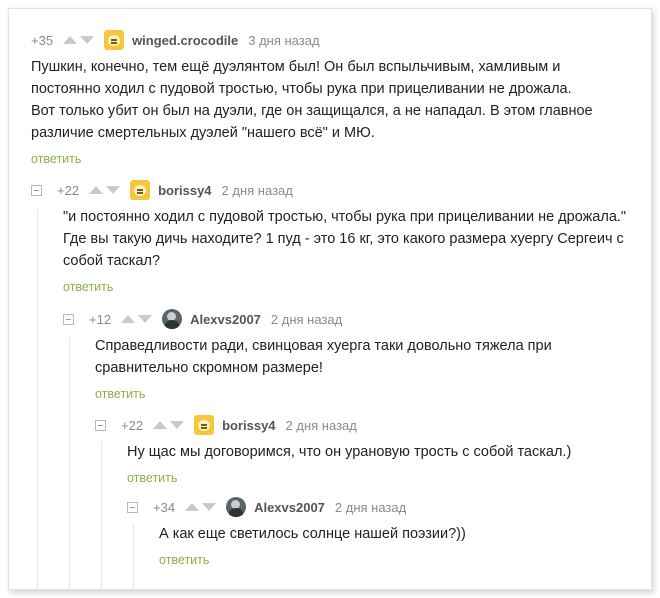 Image resolution: width=660 pixels, height=598 pixels. I want to click on comment-rating: +12, so click(100, 319).